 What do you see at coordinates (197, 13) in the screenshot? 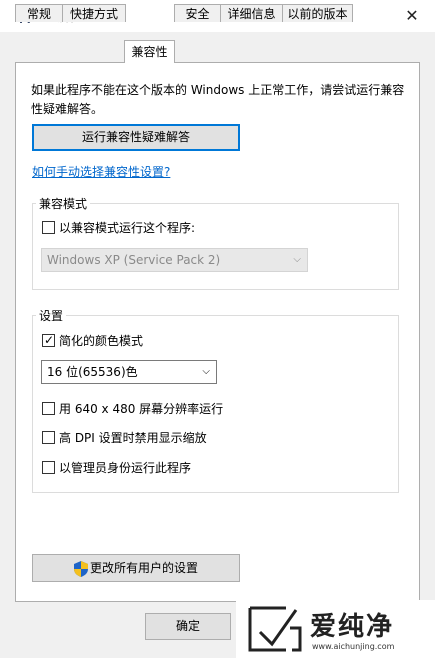
I see `tab-security: 安全` at bounding box center [197, 13].